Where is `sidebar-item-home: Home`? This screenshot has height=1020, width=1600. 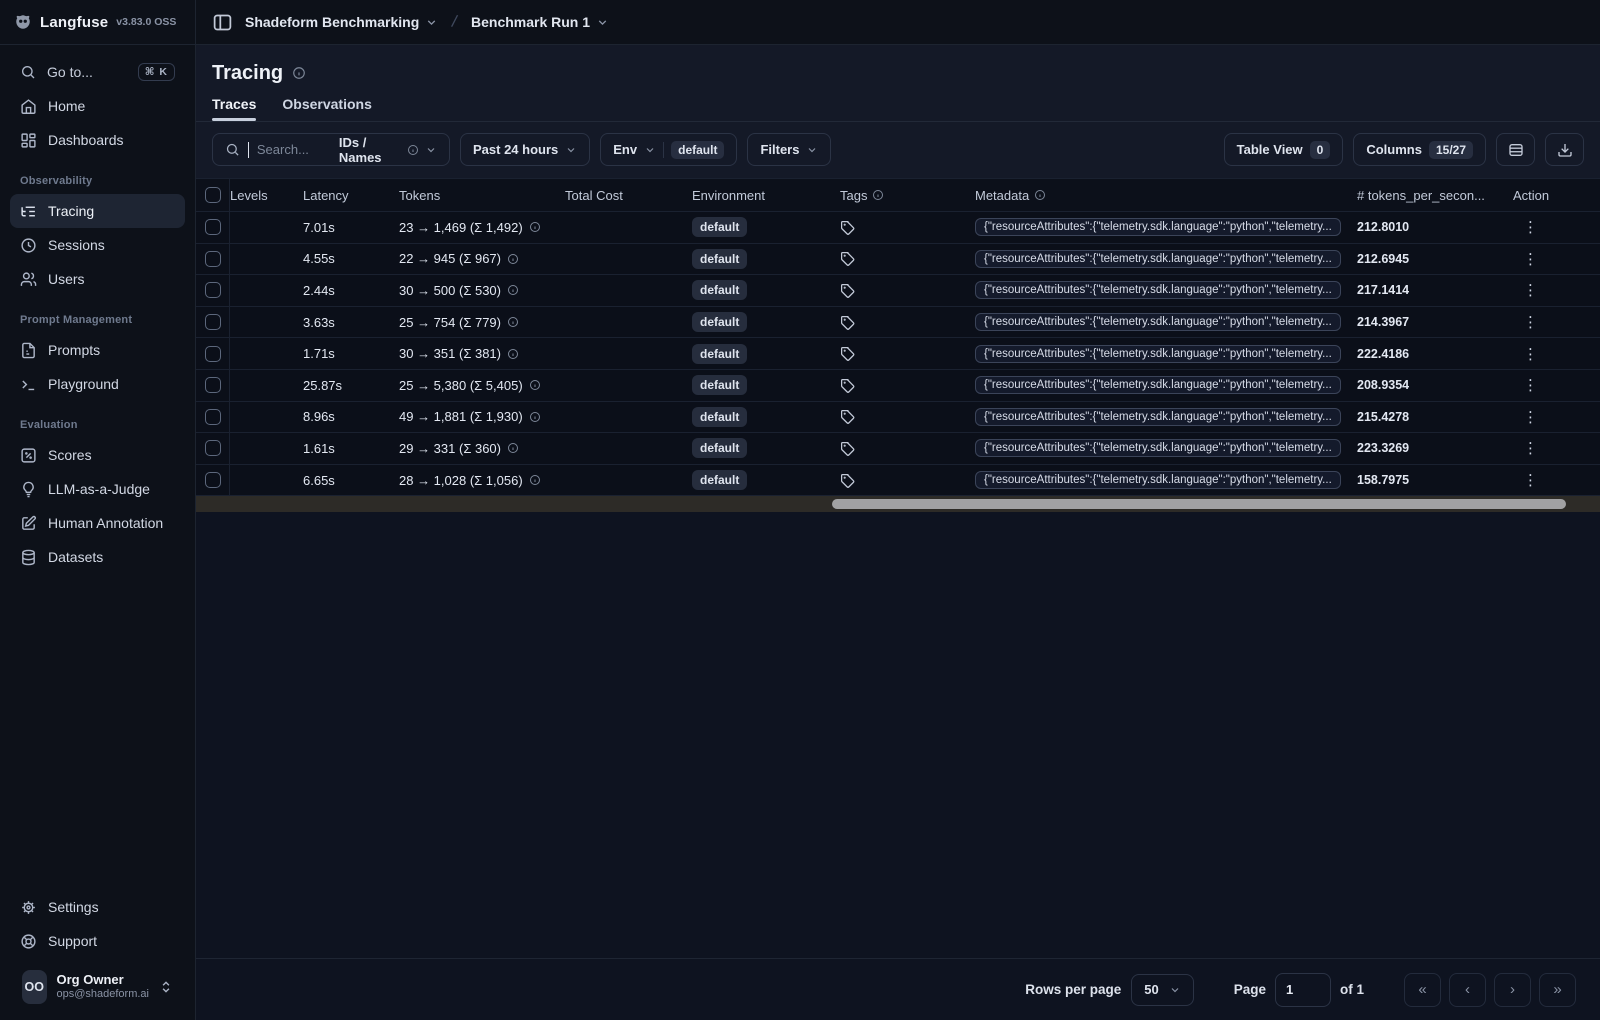
sidebar-item-home: Home is located at coordinates (97, 106).